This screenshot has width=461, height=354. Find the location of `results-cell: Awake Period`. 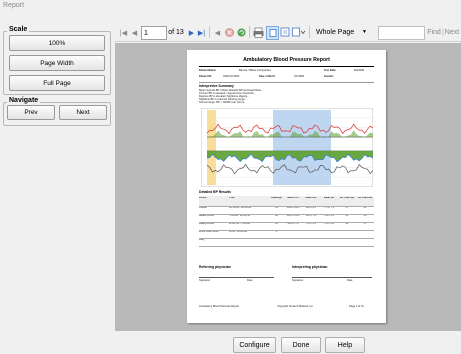

results-cell: Awake Period is located at coordinates (206, 216).